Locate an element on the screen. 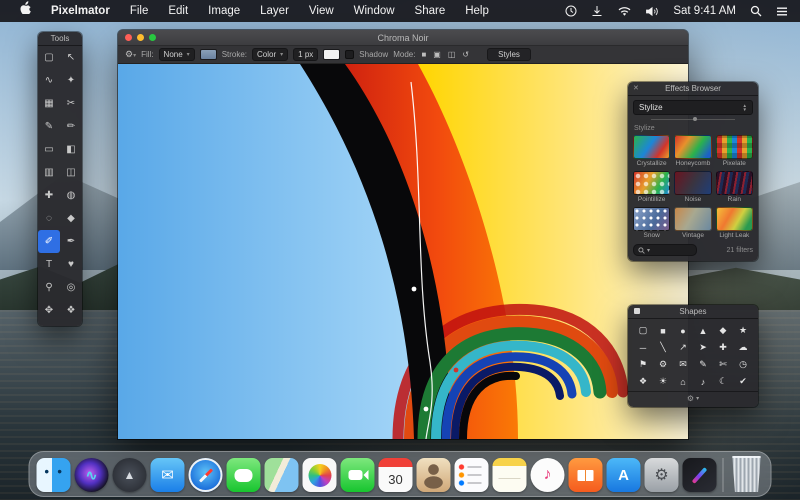 This screenshot has height=500, width=800. effect-thumbnail-honeycomb is located at coordinates (693, 147).